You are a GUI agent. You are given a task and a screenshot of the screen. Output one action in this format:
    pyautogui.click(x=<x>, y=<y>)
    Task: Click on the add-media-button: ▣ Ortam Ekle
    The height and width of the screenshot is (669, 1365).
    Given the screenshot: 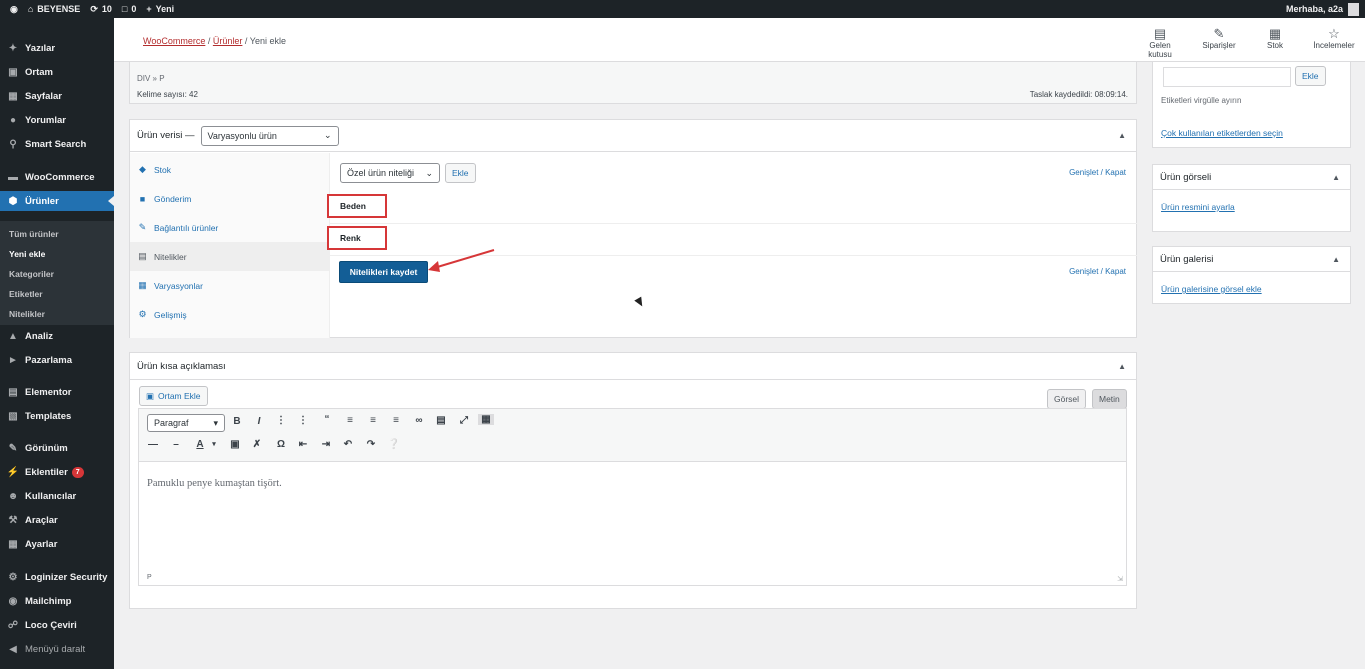 What is the action you would take?
    pyautogui.click(x=173, y=396)
    